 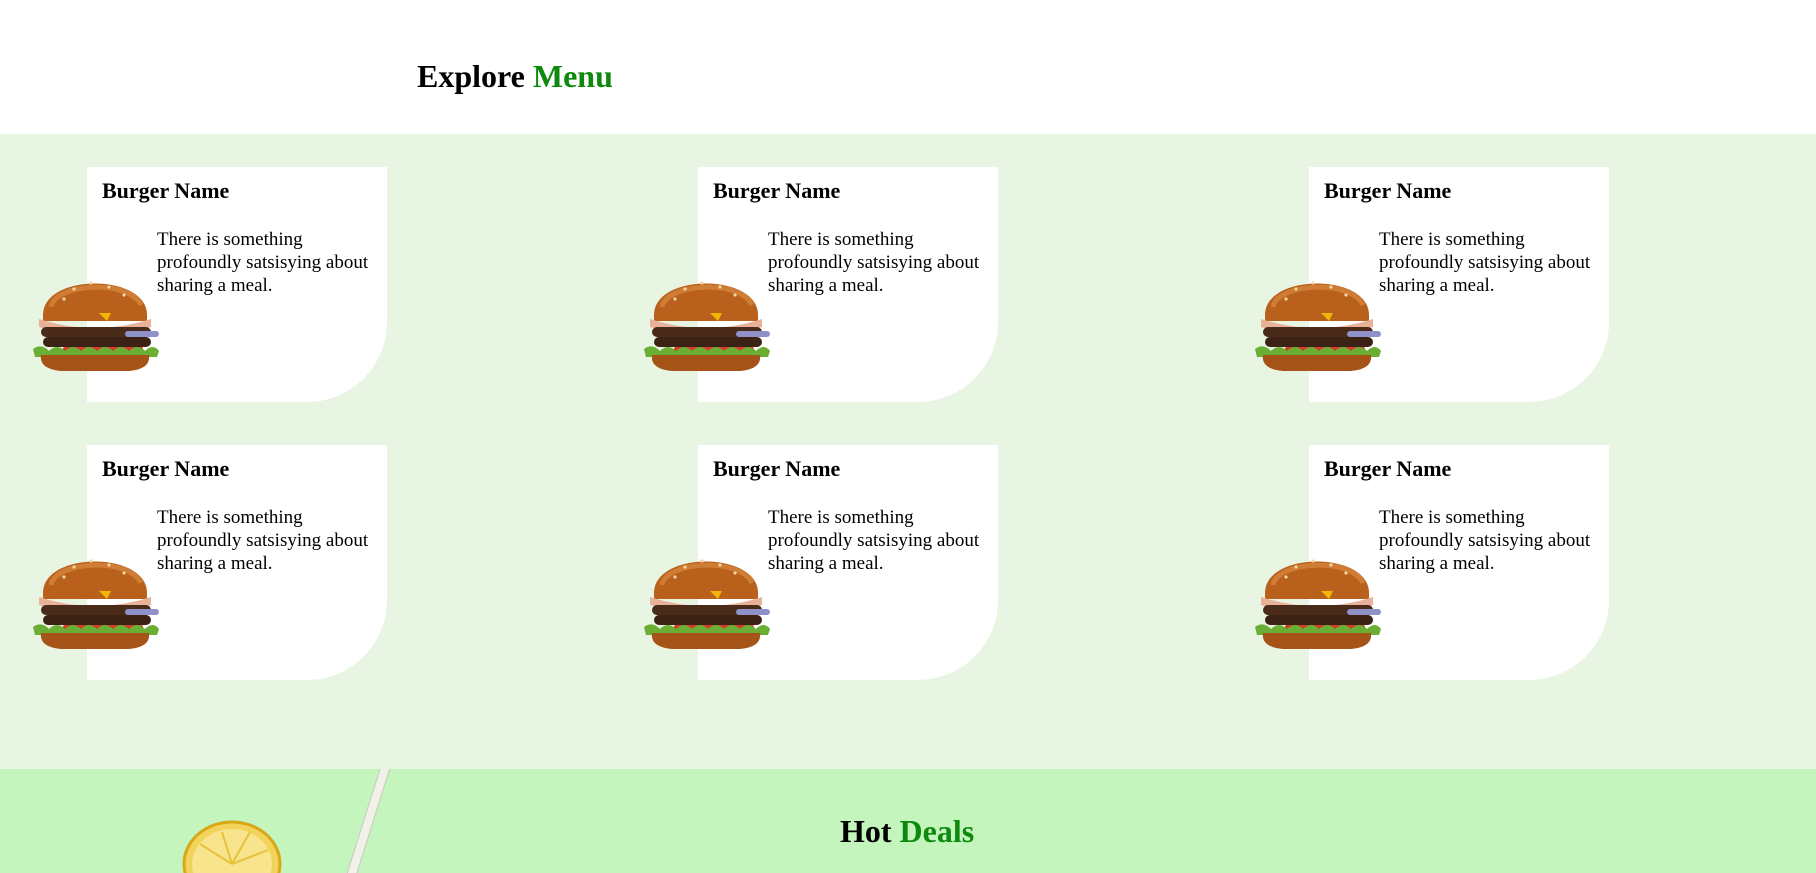 I want to click on lemonade-icon, so click(x=286, y=821).